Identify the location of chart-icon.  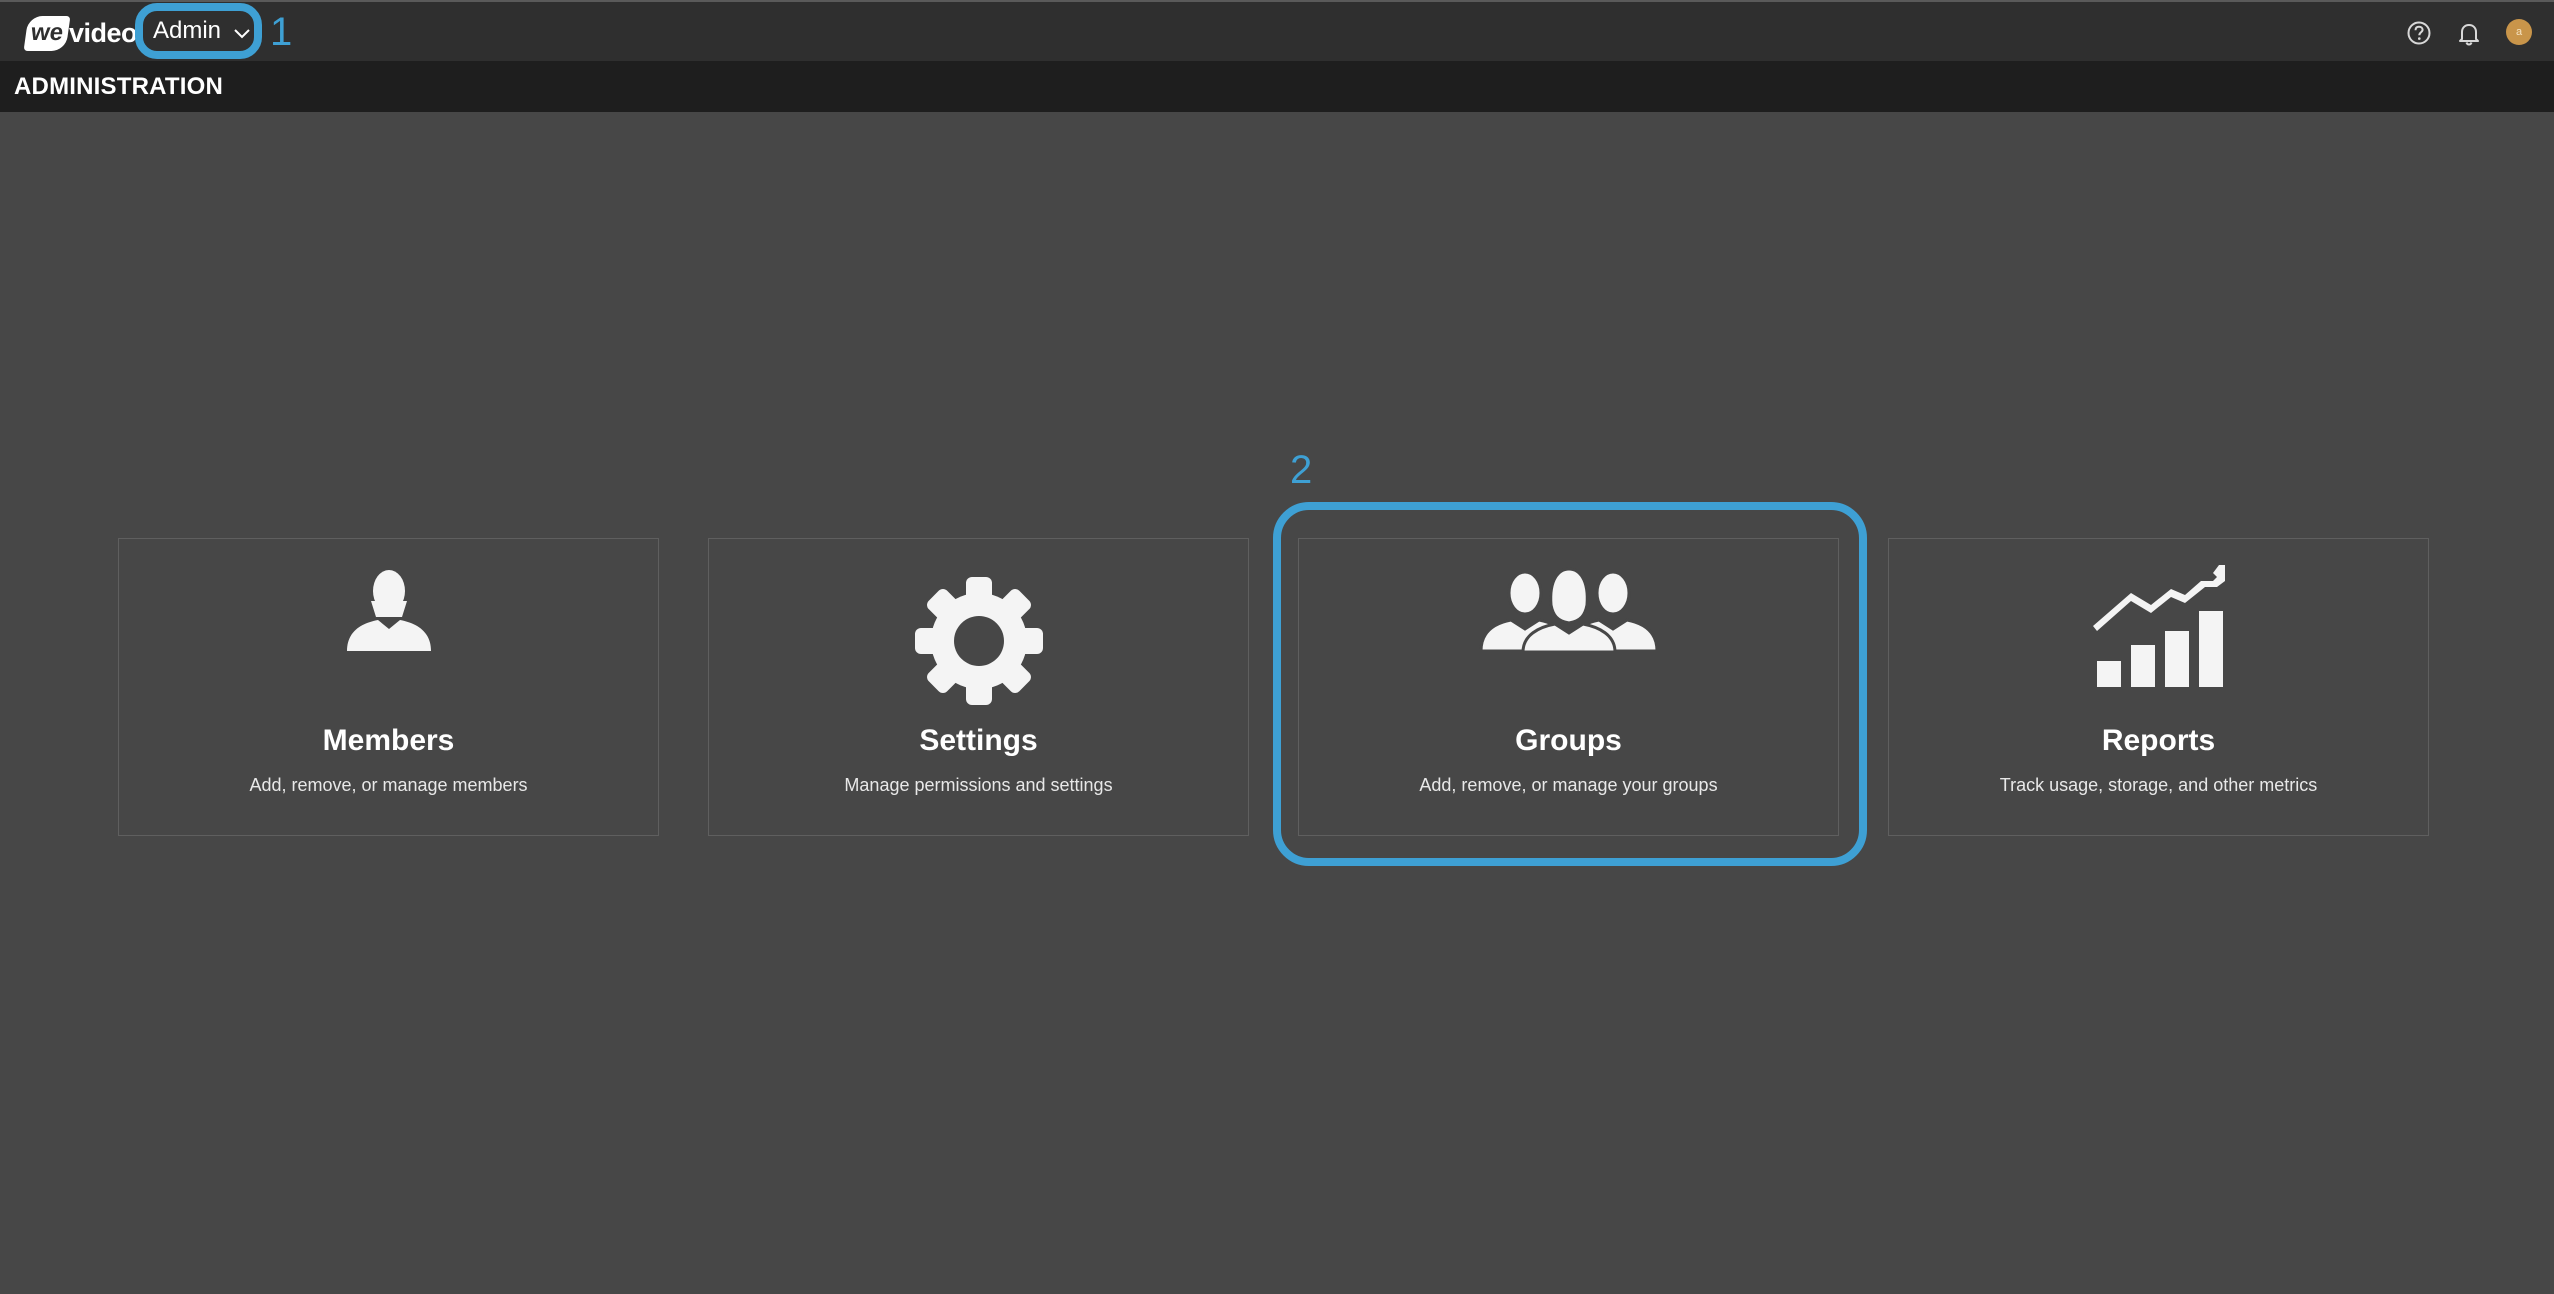
(2158, 626).